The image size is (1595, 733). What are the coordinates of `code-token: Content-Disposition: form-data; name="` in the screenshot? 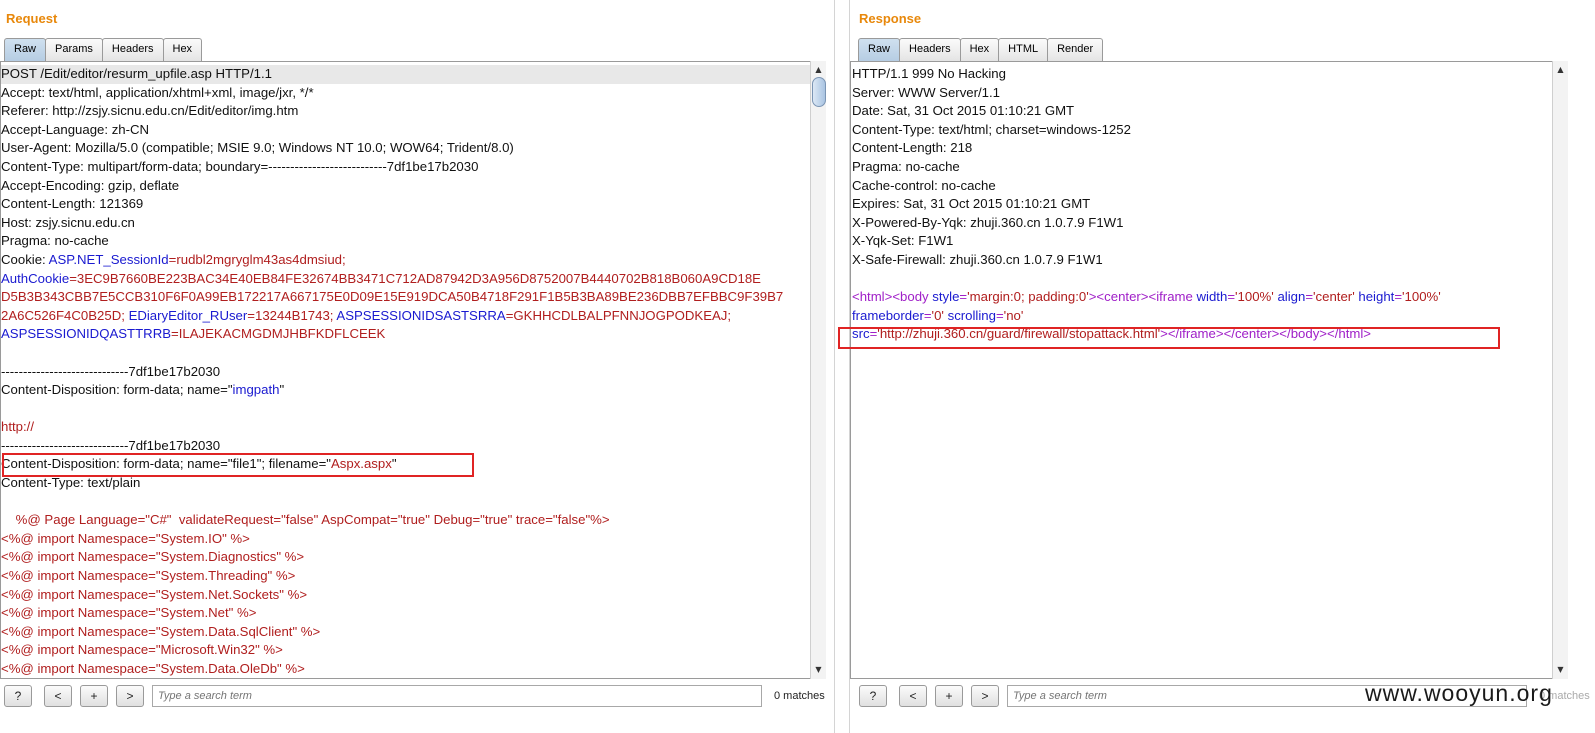 It's located at (117, 390).